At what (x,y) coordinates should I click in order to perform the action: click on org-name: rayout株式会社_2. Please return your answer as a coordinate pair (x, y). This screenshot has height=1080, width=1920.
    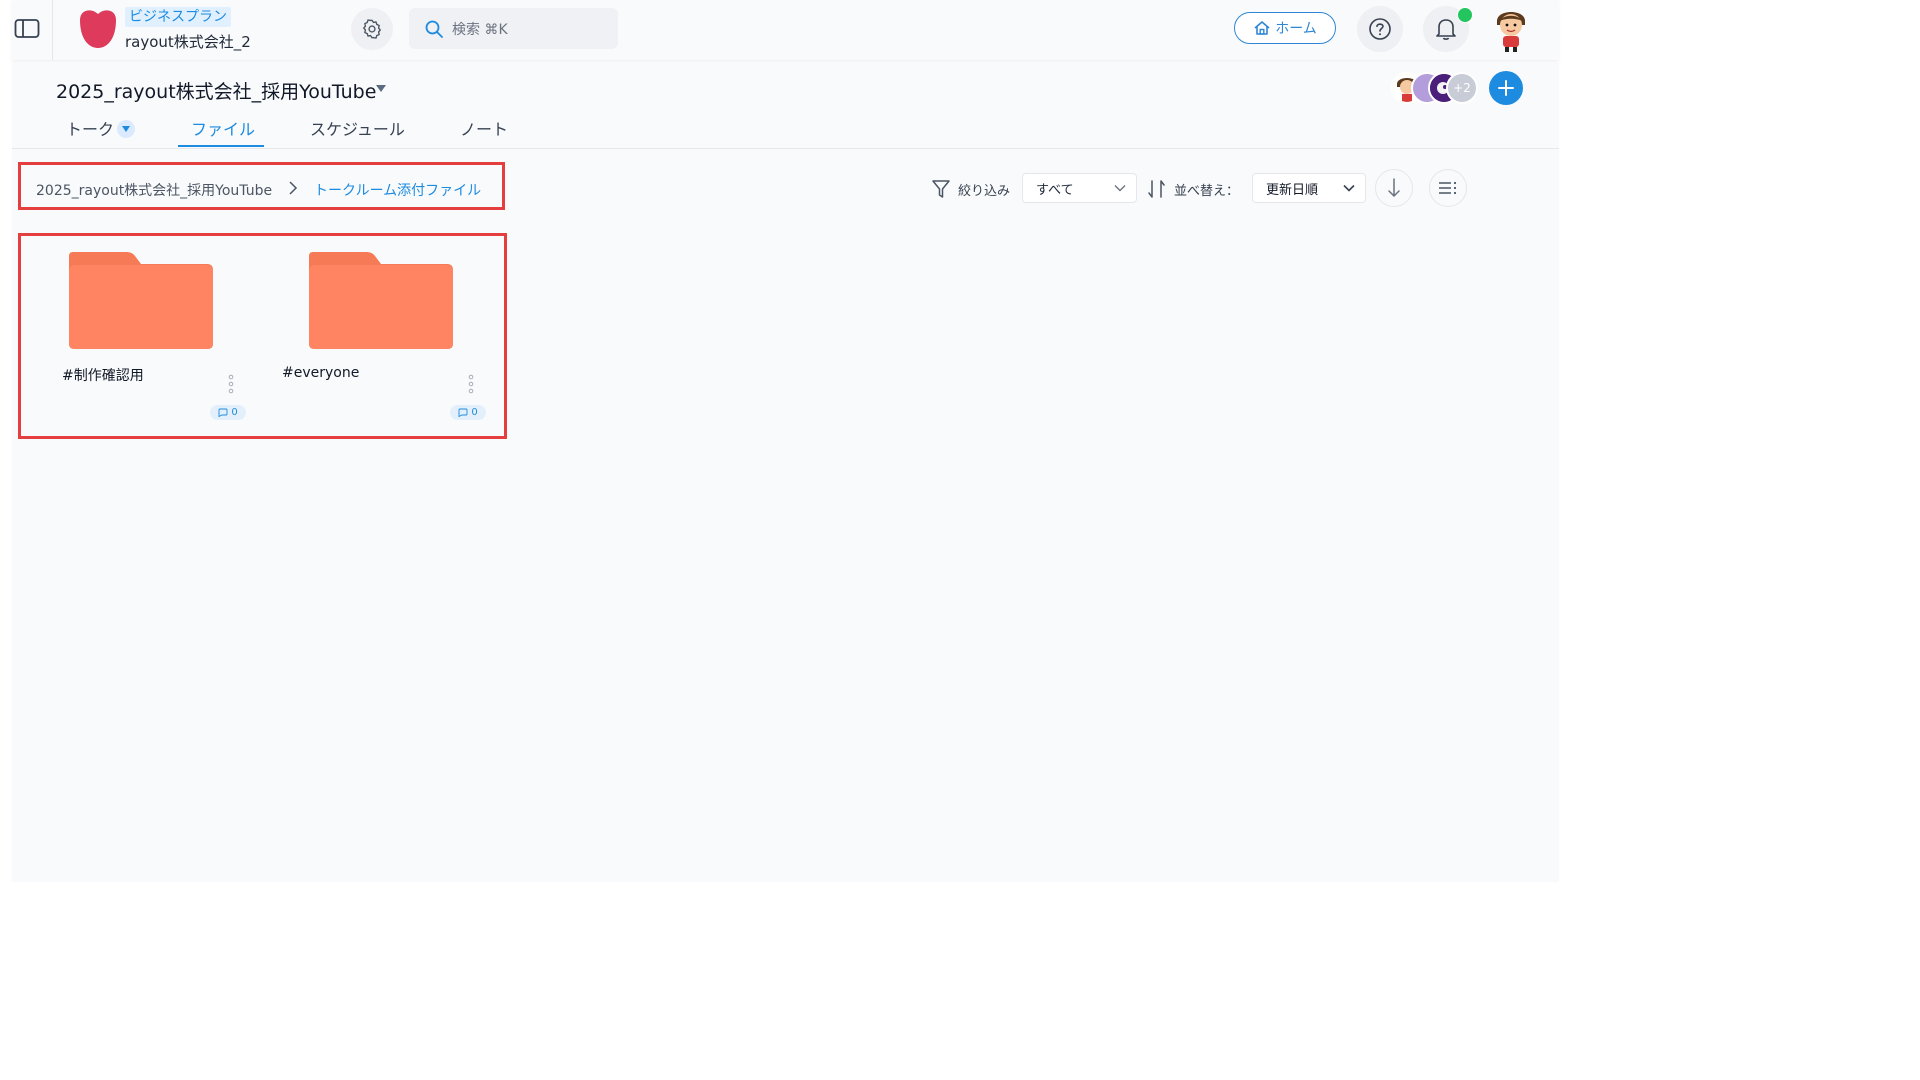
    Looking at the image, I should click on (188, 41).